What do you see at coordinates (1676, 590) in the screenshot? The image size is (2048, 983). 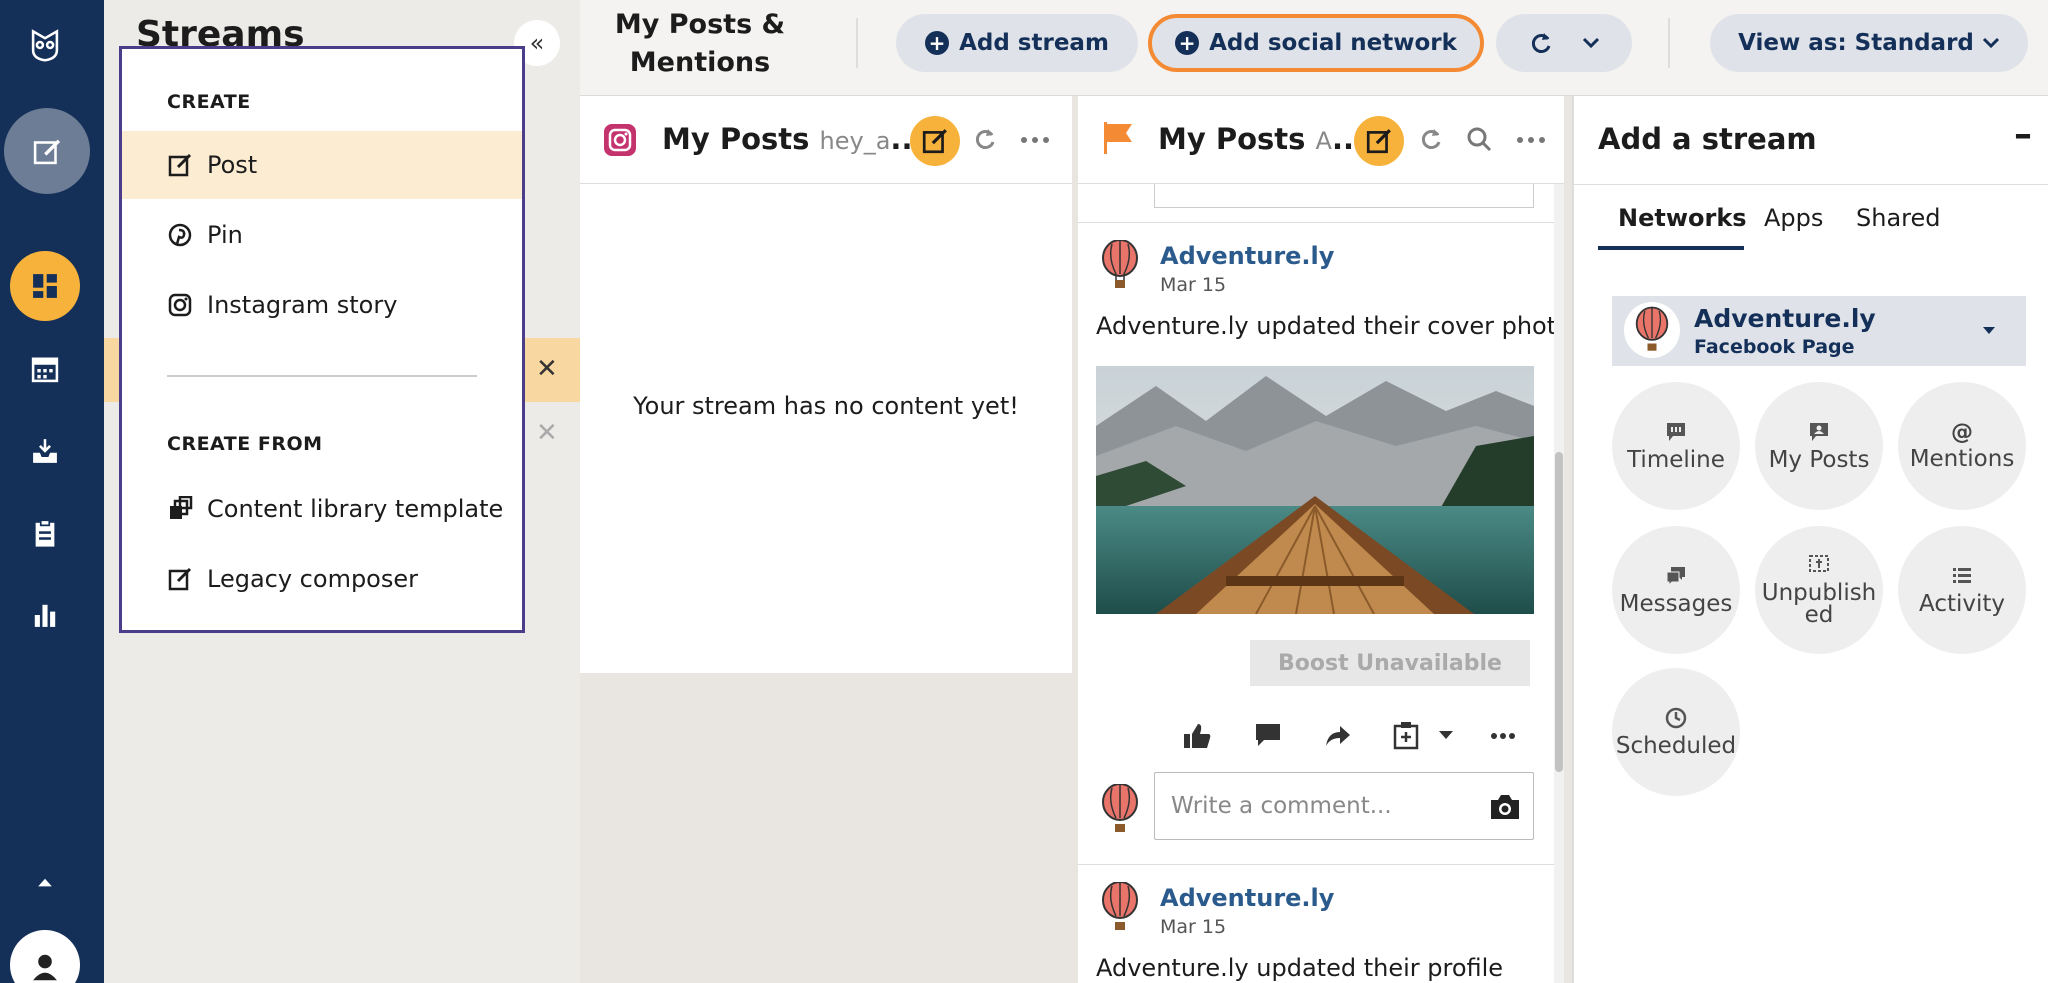 I see `stream-messages-button: Messages` at bounding box center [1676, 590].